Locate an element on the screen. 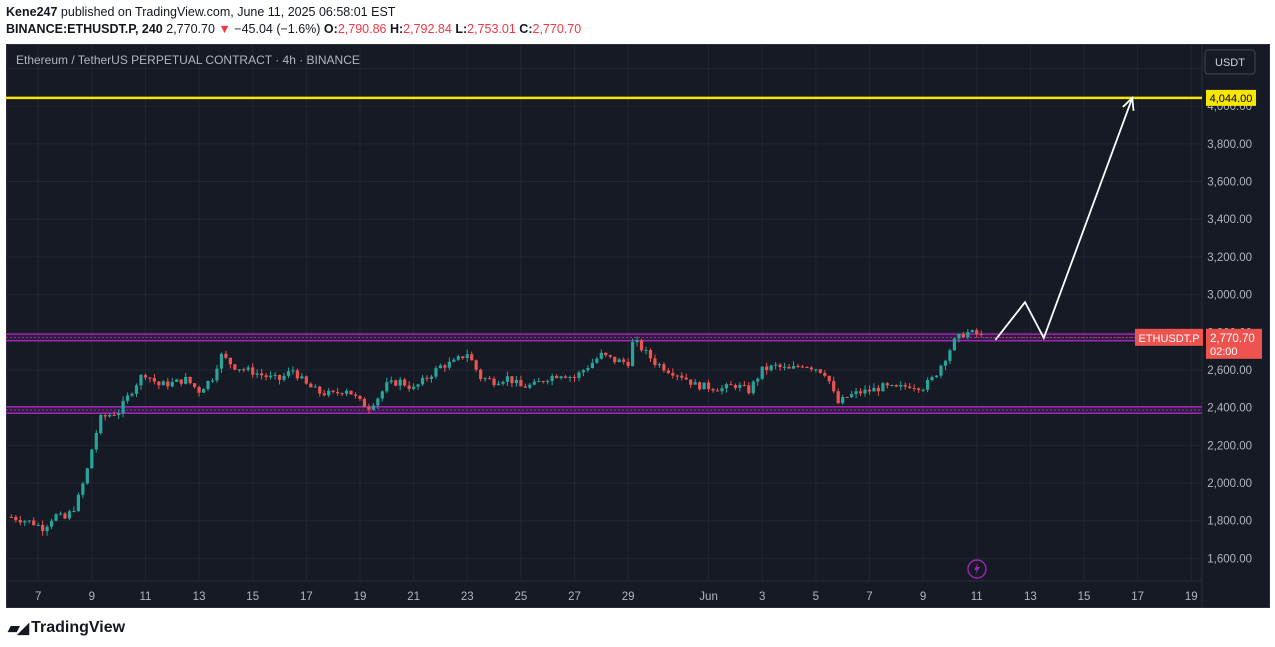 The height and width of the screenshot is (647, 1275). last-price: 2,770.70 is located at coordinates (190, 29).